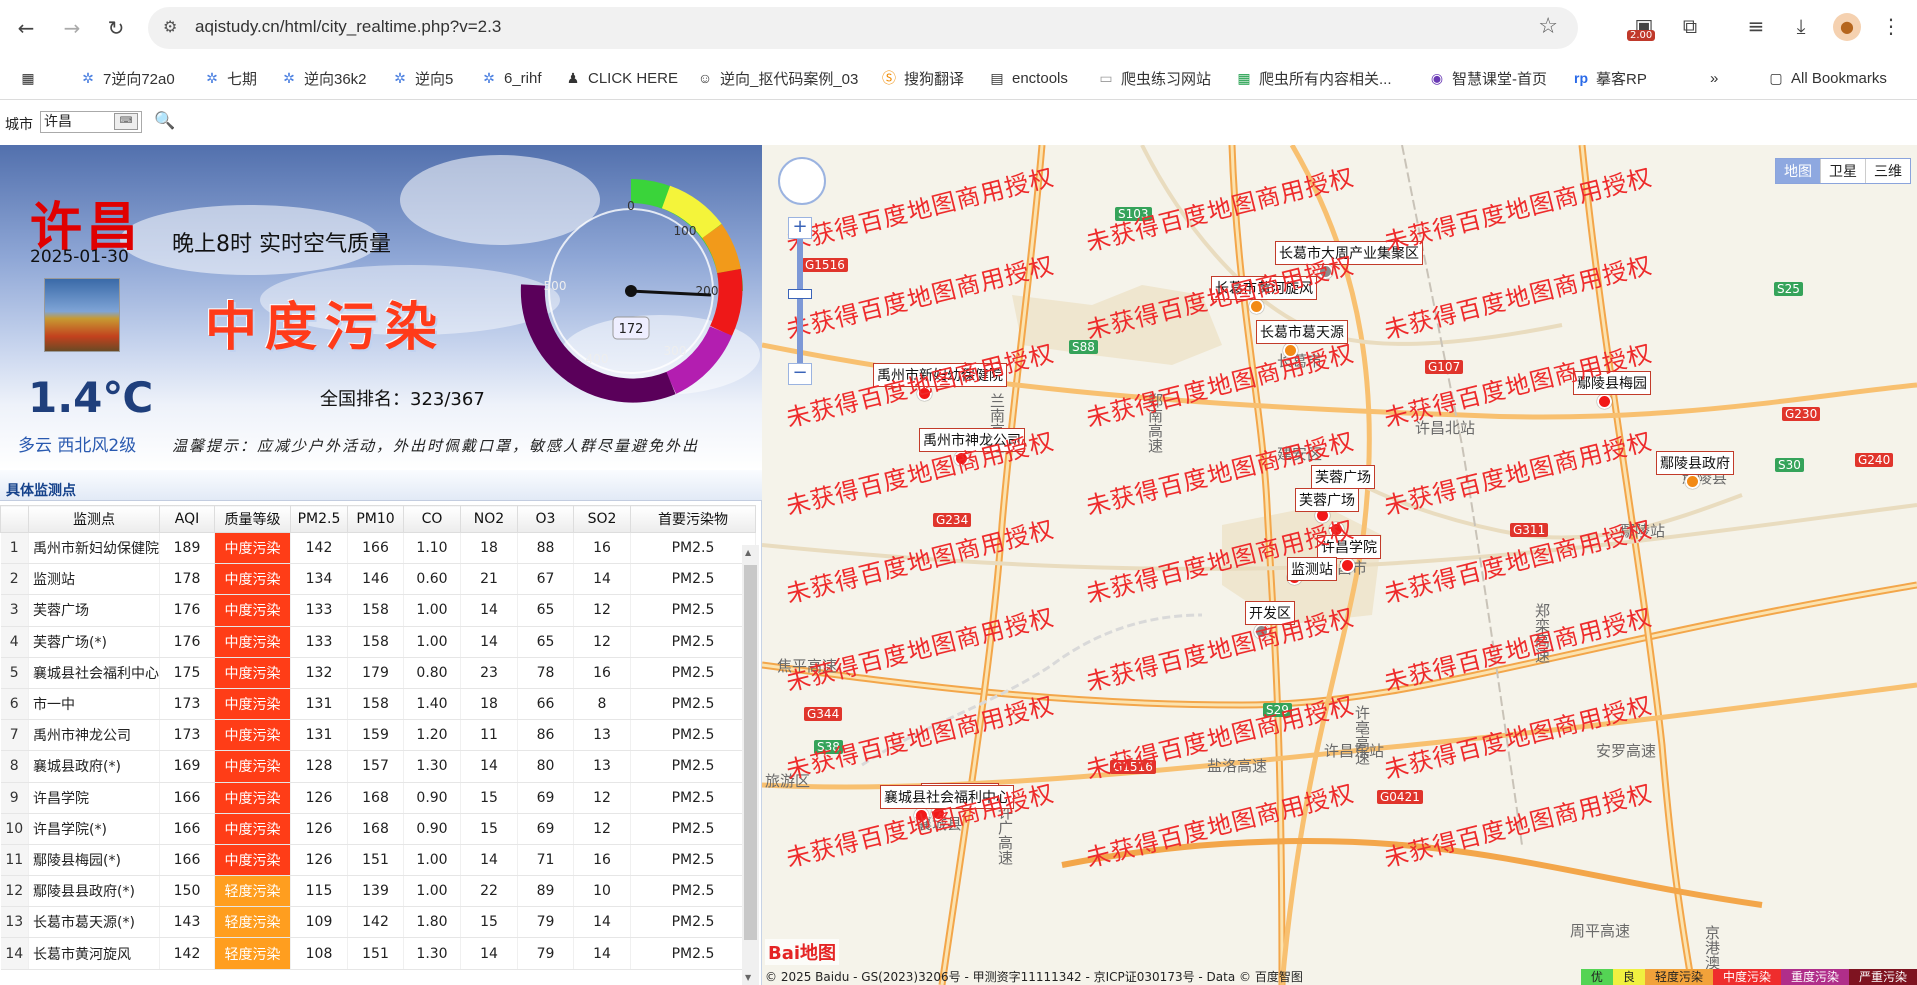  I want to click on bookmark-label: 七期, so click(242, 79).